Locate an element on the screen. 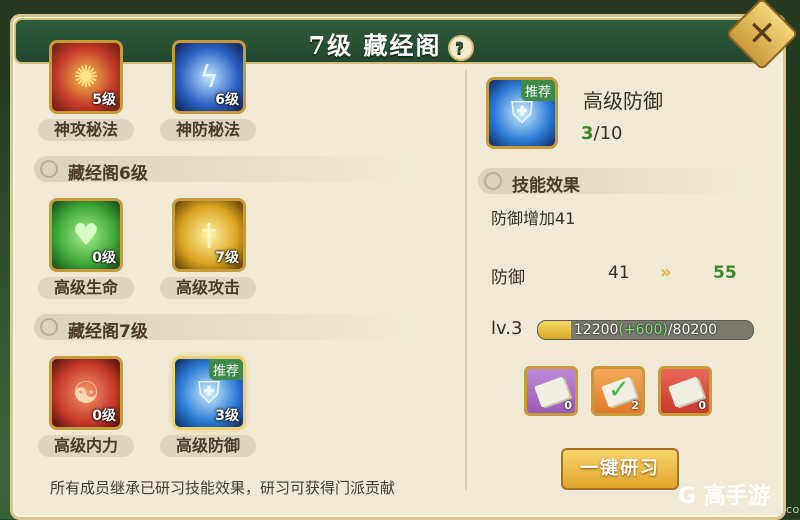 The height and width of the screenshot is (520, 800). exp-max: /80200 is located at coordinates (692, 330).